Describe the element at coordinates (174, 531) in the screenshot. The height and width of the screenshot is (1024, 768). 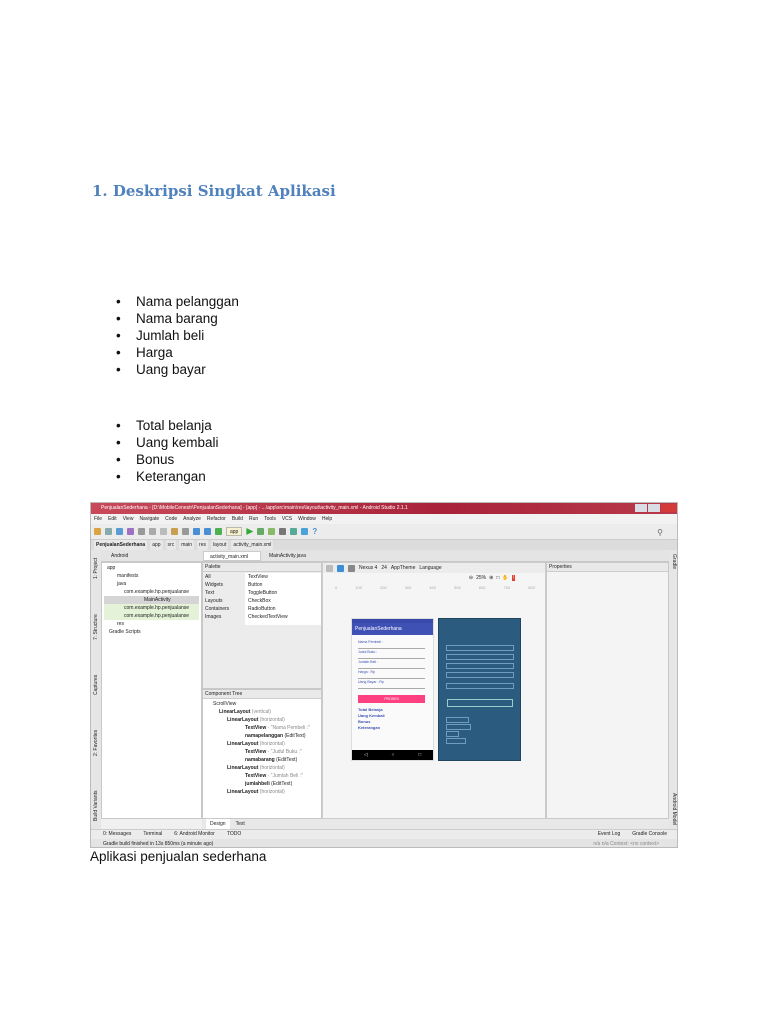
I see `paste-icon` at that location.